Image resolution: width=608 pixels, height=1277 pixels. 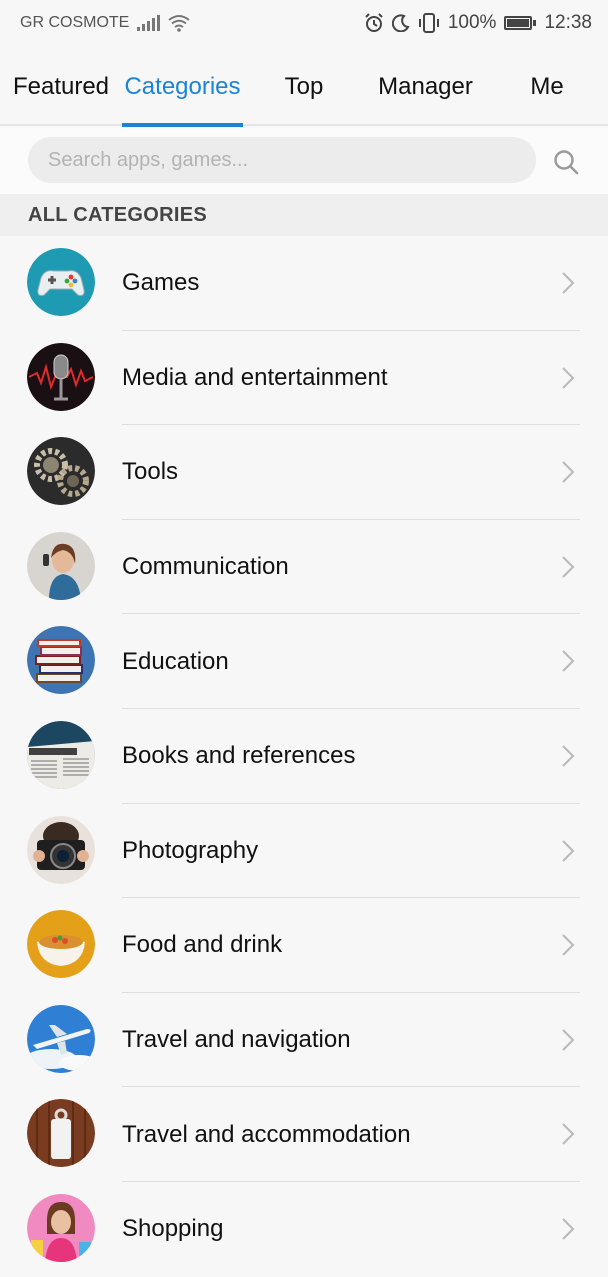 I want to click on search-input, so click(x=282, y=160).